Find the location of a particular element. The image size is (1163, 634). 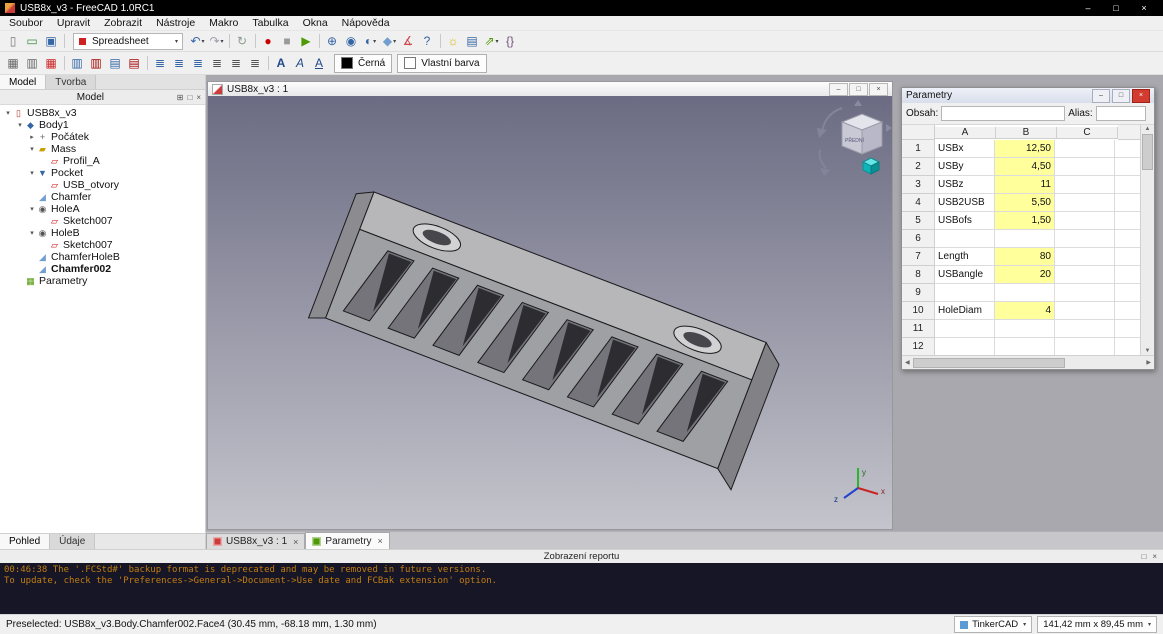

row-header: 2 is located at coordinates (918, 167).